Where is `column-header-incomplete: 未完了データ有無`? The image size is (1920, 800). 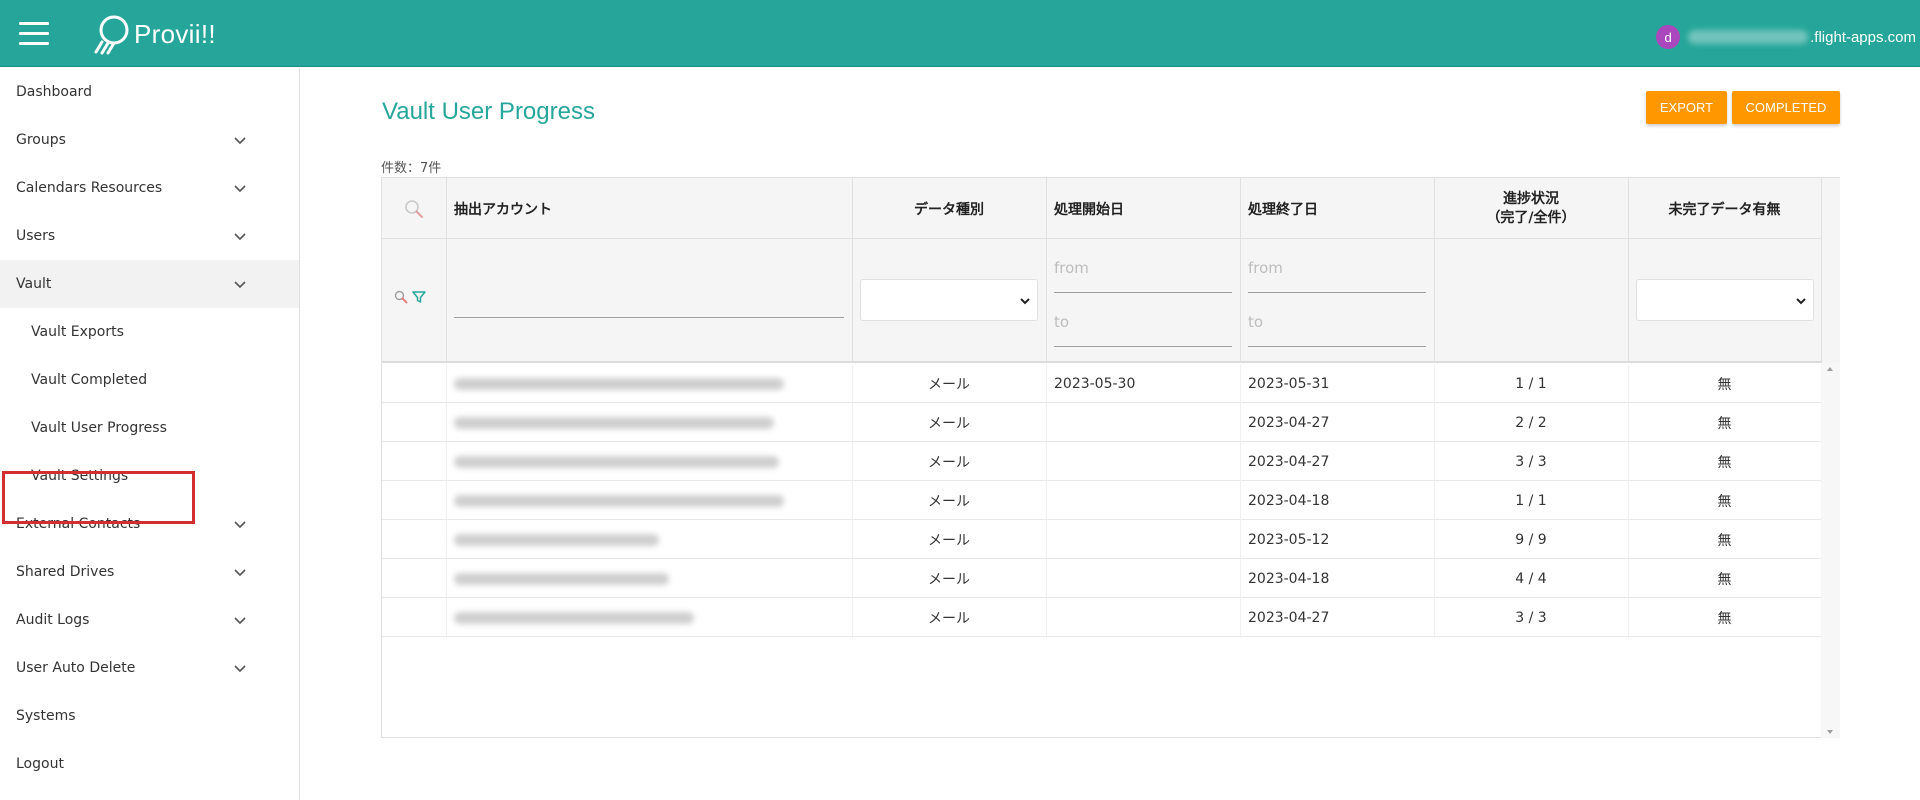 column-header-incomplete: 未完了データ有無 is located at coordinates (1724, 208).